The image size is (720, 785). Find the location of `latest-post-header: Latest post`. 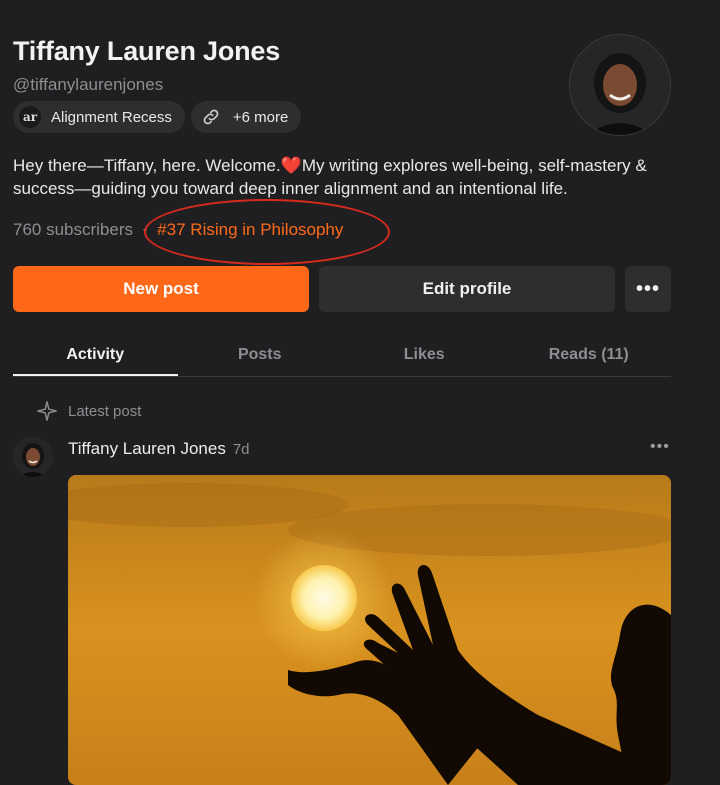

latest-post-header: Latest post is located at coordinates (88, 411).